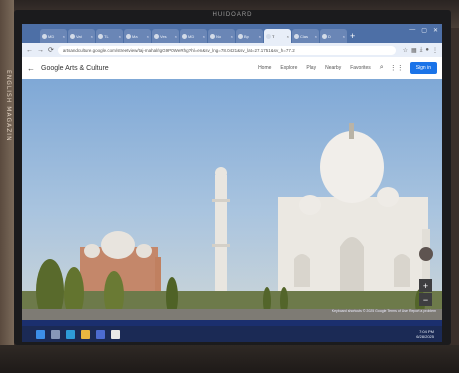  Describe the element at coordinates (352, 267) in the screenshot. I see `main-arch` at that location.